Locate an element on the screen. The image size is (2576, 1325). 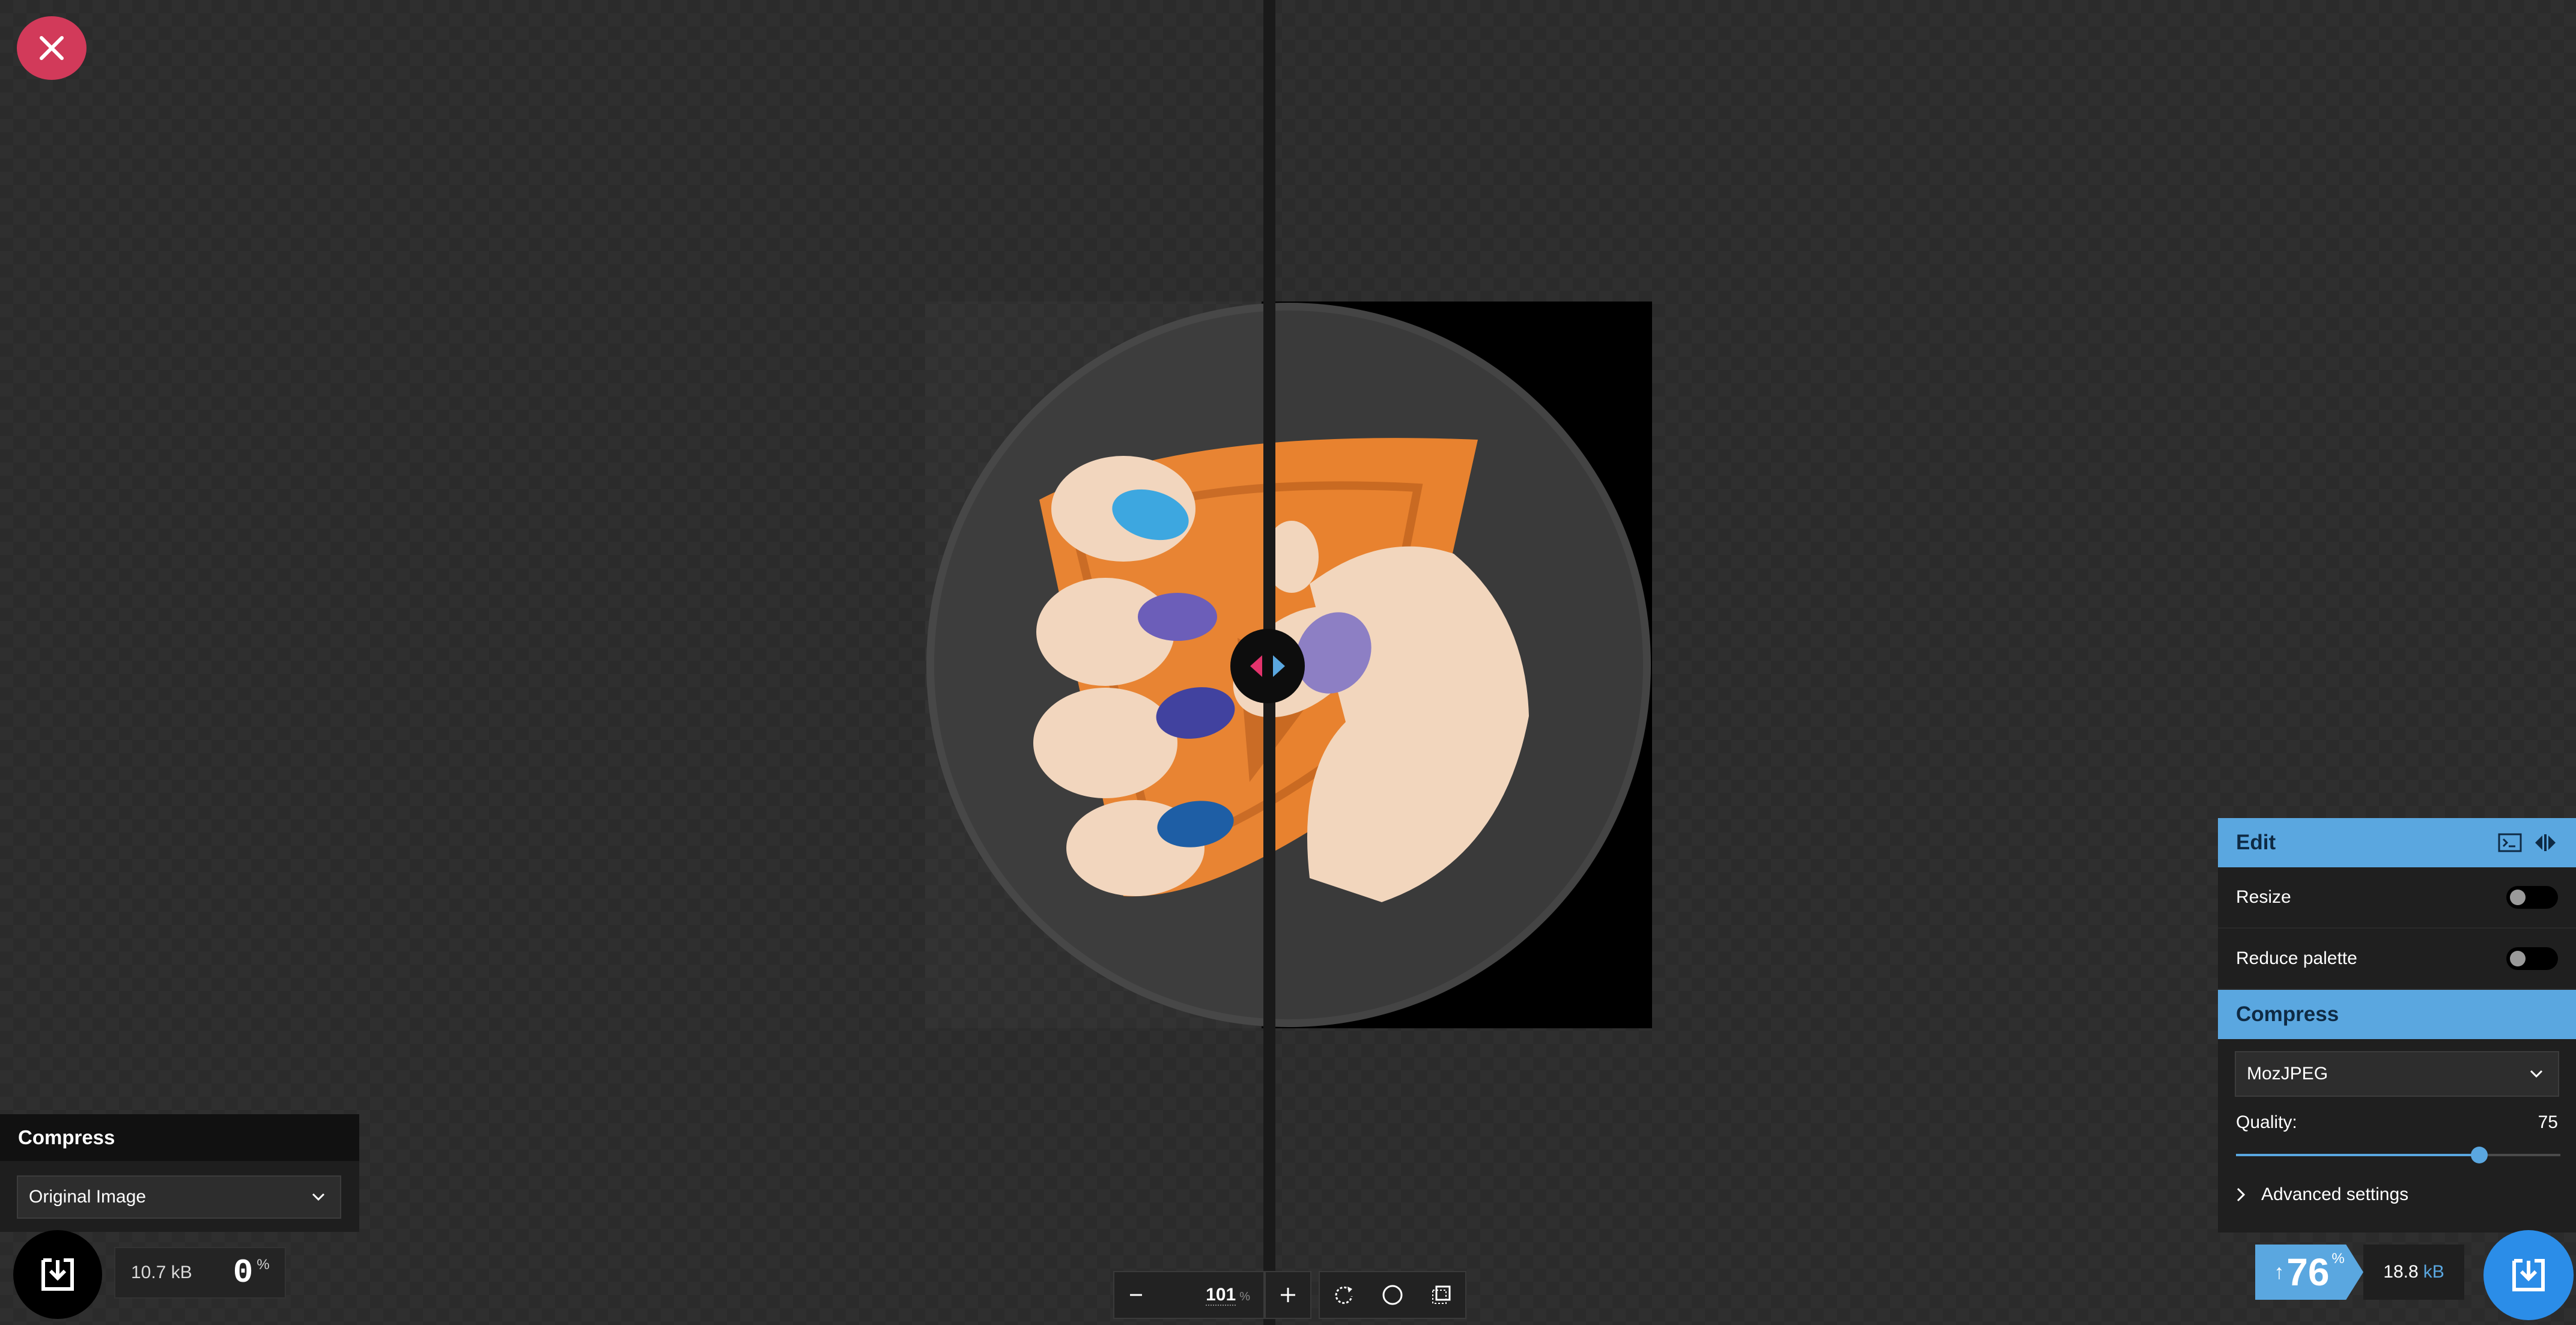
left-file-info: 10.7 kB 0 % is located at coordinates (200, 1273).